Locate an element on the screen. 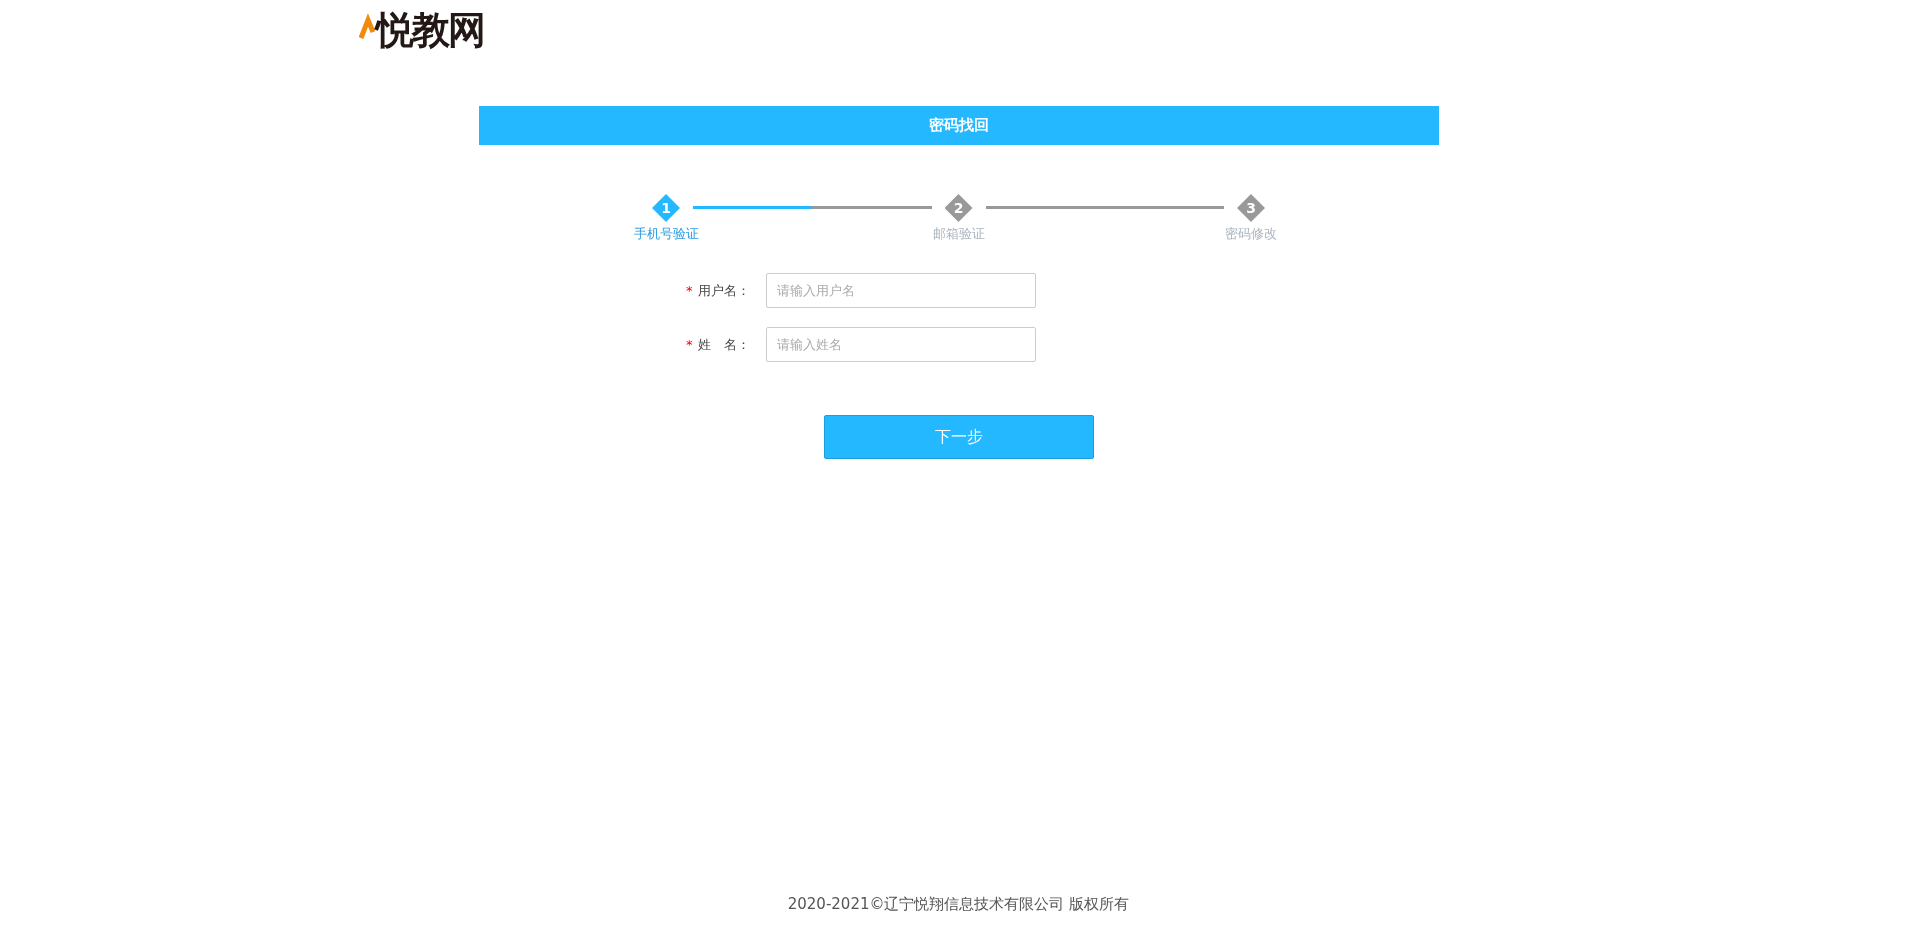 The width and height of the screenshot is (1917, 937). field-label: 用户名： is located at coordinates (723, 290).